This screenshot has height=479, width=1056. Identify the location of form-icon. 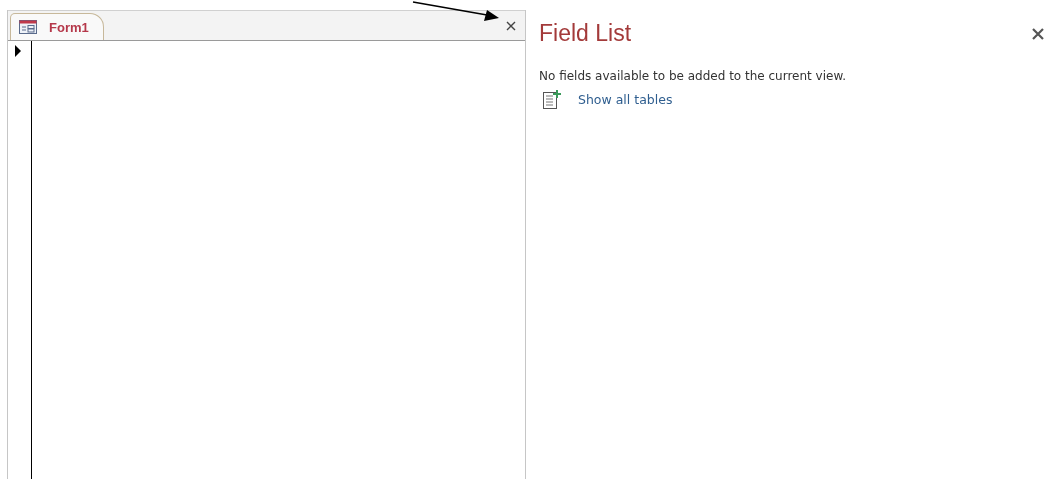
(28, 27).